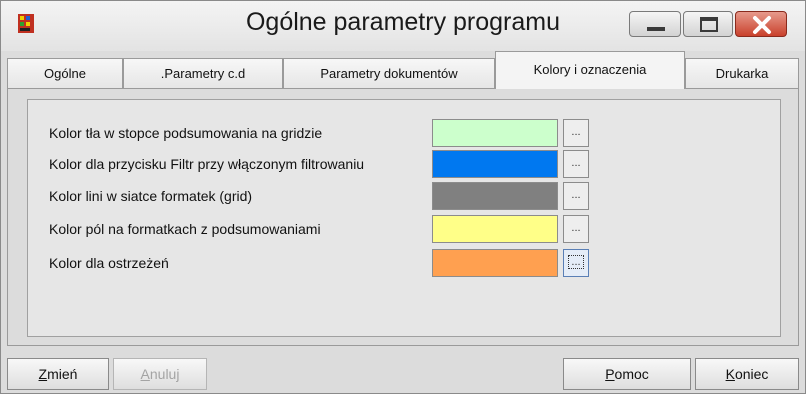  I want to click on title-bar: Ogólne parametry programu, so click(403, 26).